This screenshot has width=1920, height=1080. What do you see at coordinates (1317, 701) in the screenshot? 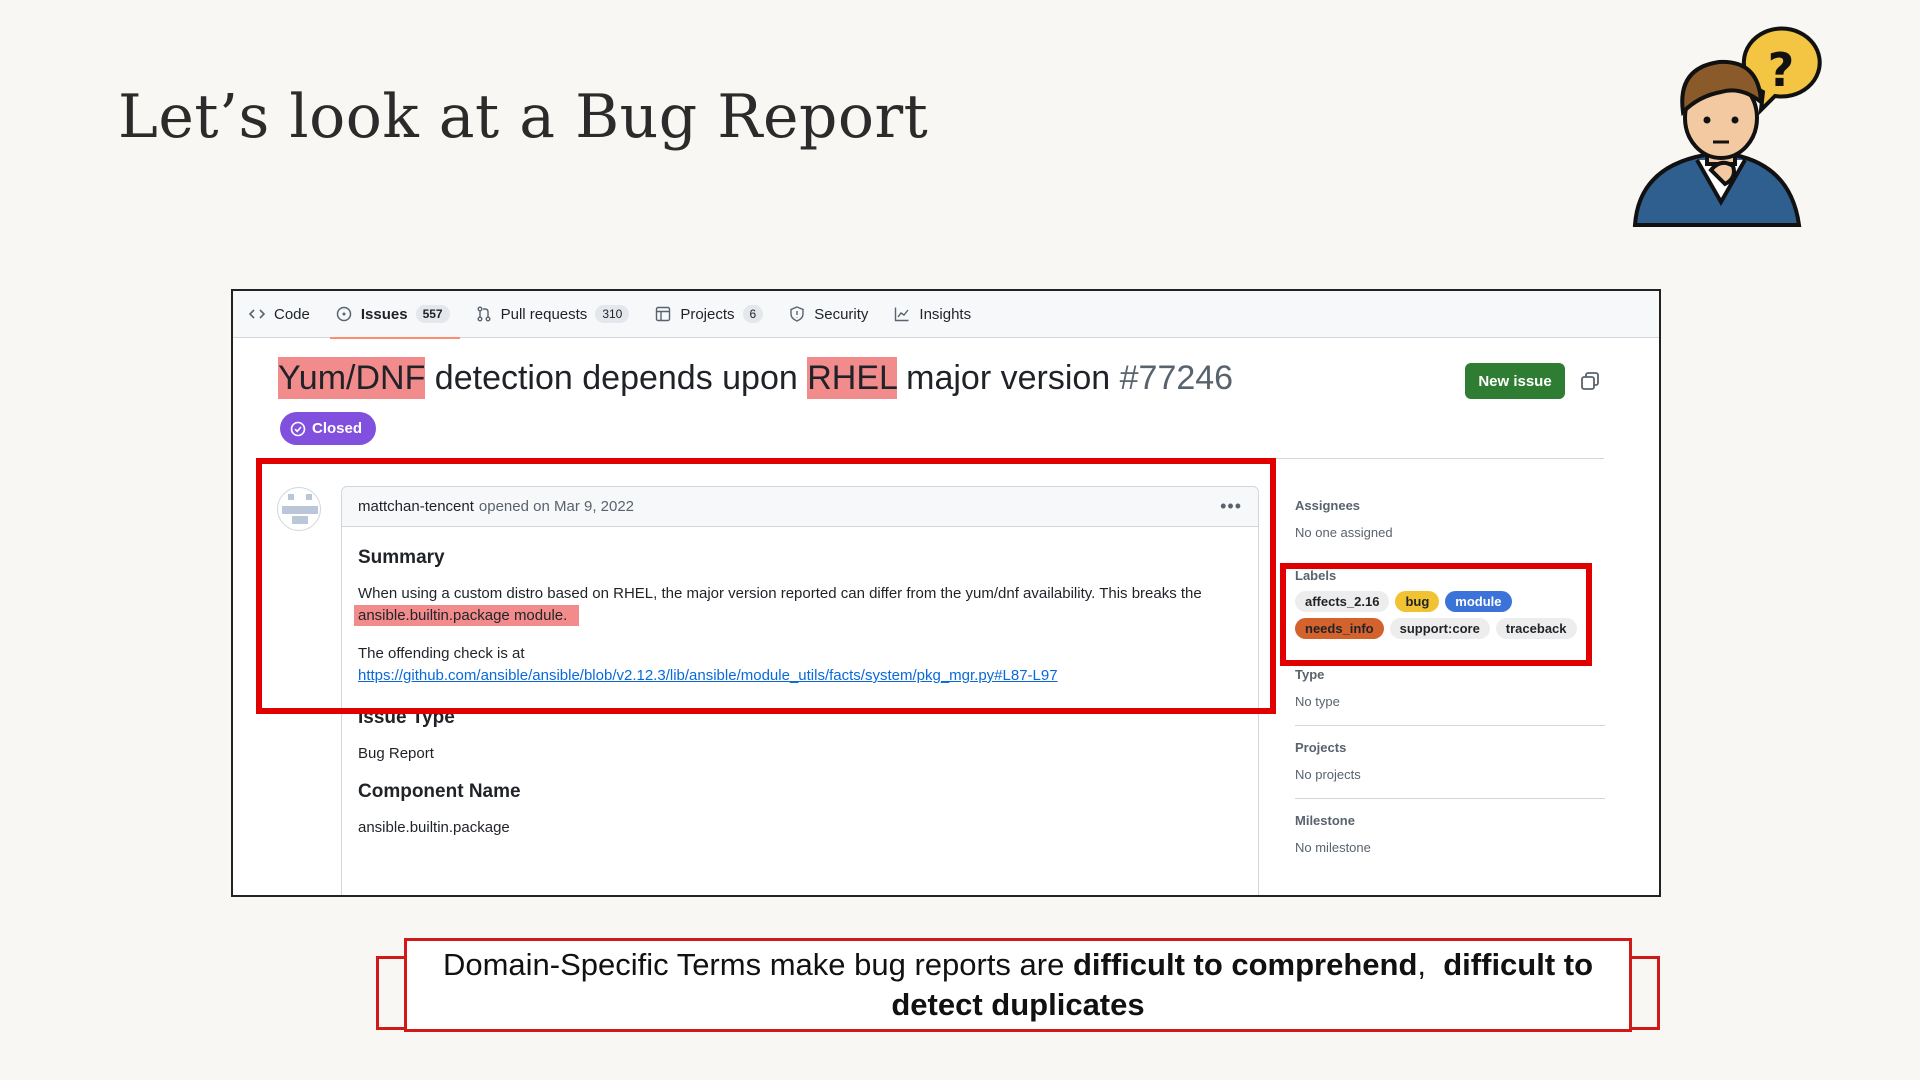
I see `type-value: No type` at bounding box center [1317, 701].